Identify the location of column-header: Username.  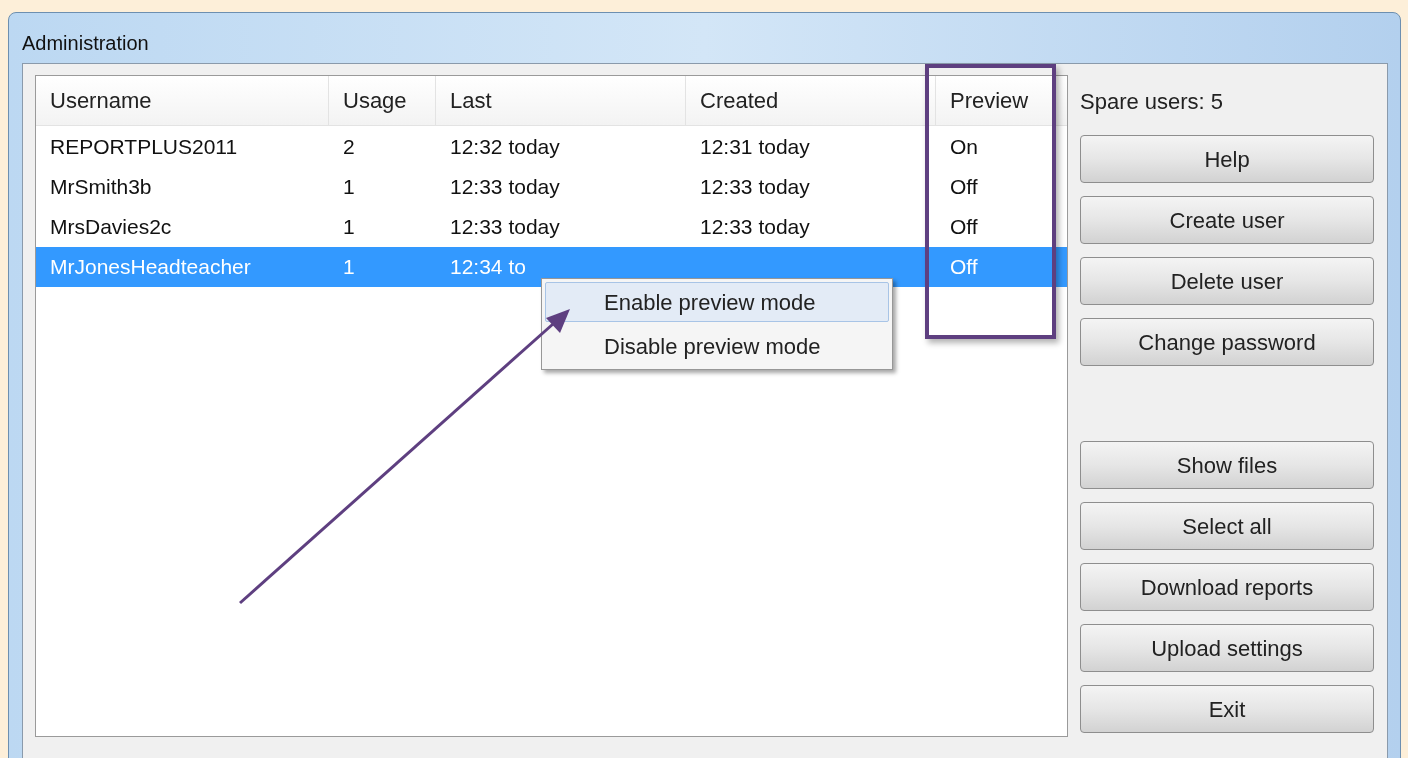
(182, 100).